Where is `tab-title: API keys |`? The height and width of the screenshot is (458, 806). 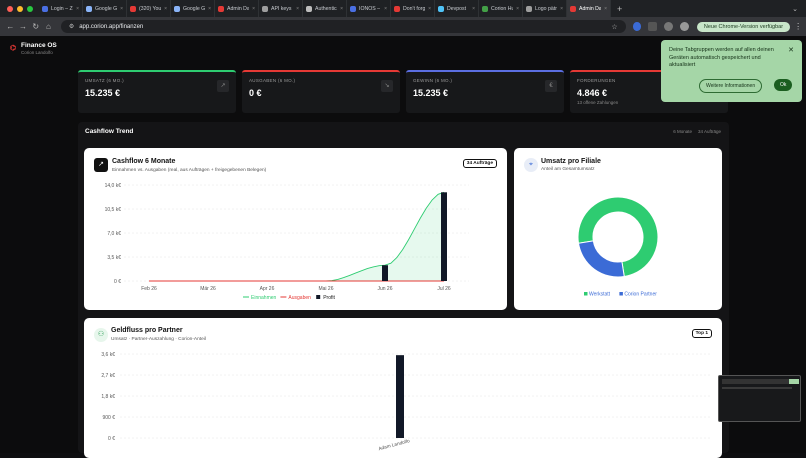 tab-title: API keys | is located at coordinates (282, 8).